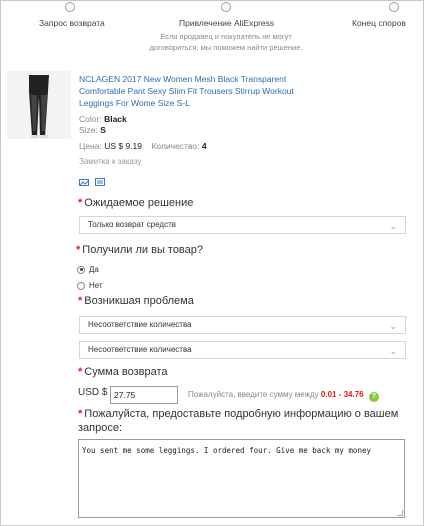 Image resolution: width=424 pixels, height=526 pixels. What do you see at coordinates (227, 23) in the screenshot?
I see `step-label-aliexpress: Привлечение AliExpress` at bounding box center [227, 23].